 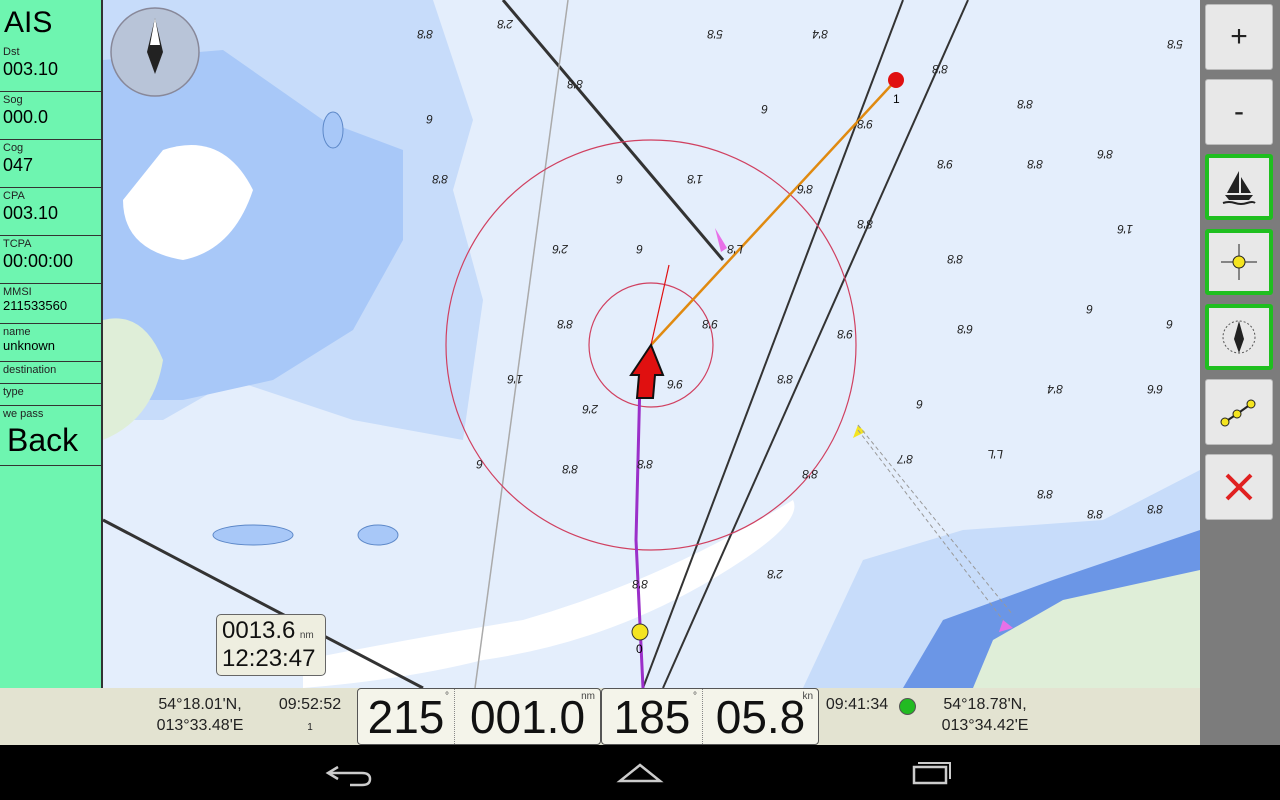 What do you see at coordinates (350, 773) in the screenshot?
I see `nav-back-button` at bounding box center [350, 773].